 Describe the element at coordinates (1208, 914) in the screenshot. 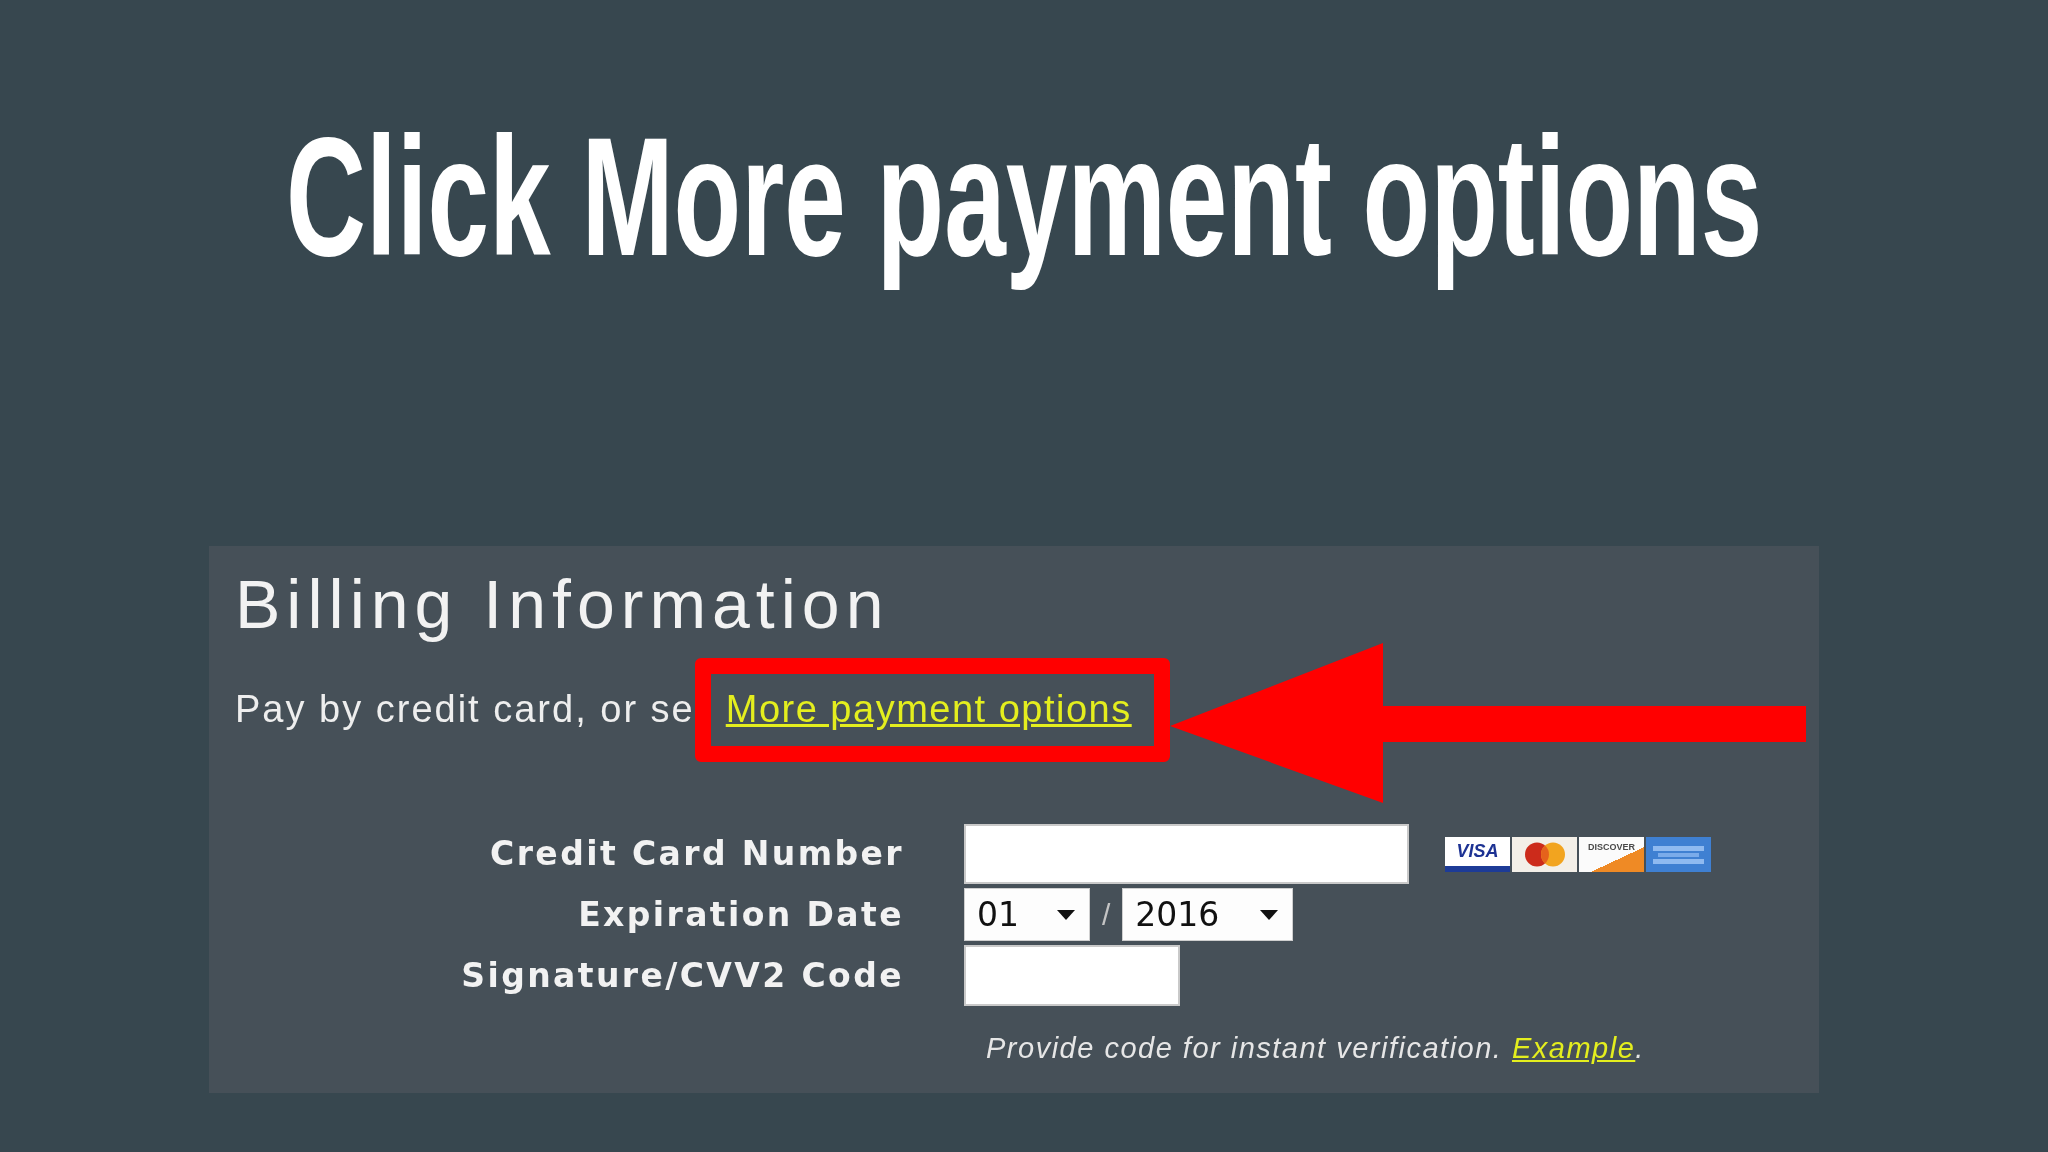

I see `year-dropdown: 2016` at that location.